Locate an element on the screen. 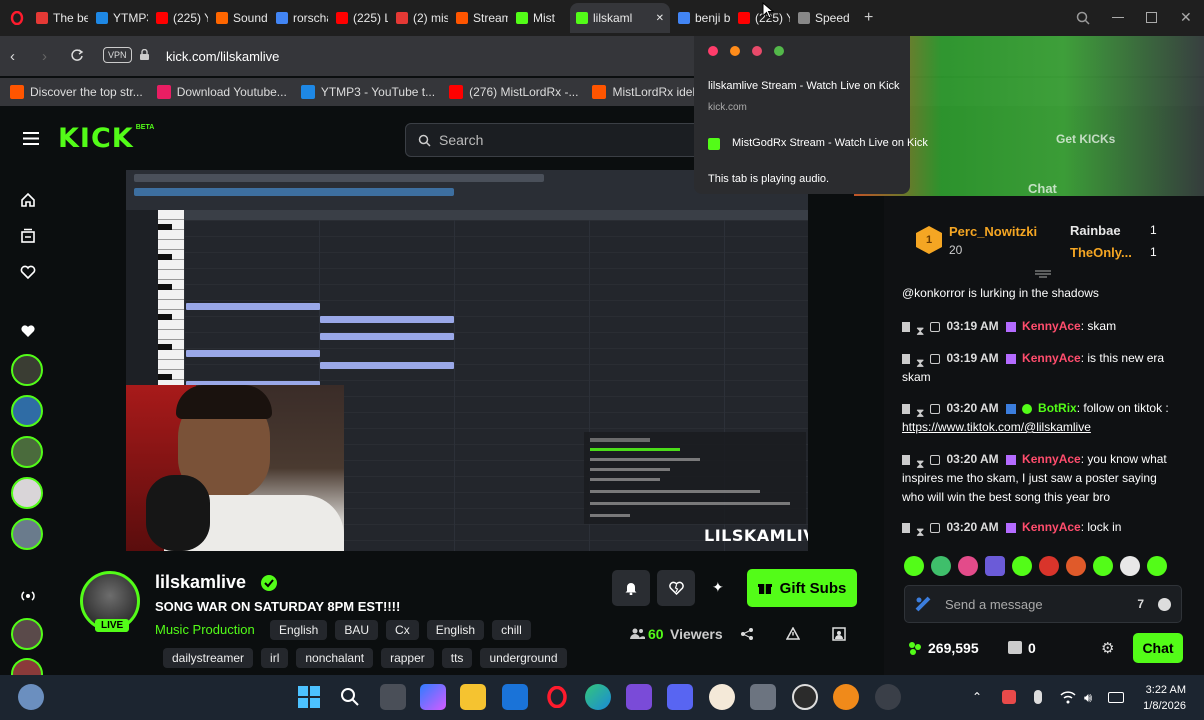 The height and width of the screenshot is (720, 1204). browser-tab: benji b is located at coordinates (701, 18).